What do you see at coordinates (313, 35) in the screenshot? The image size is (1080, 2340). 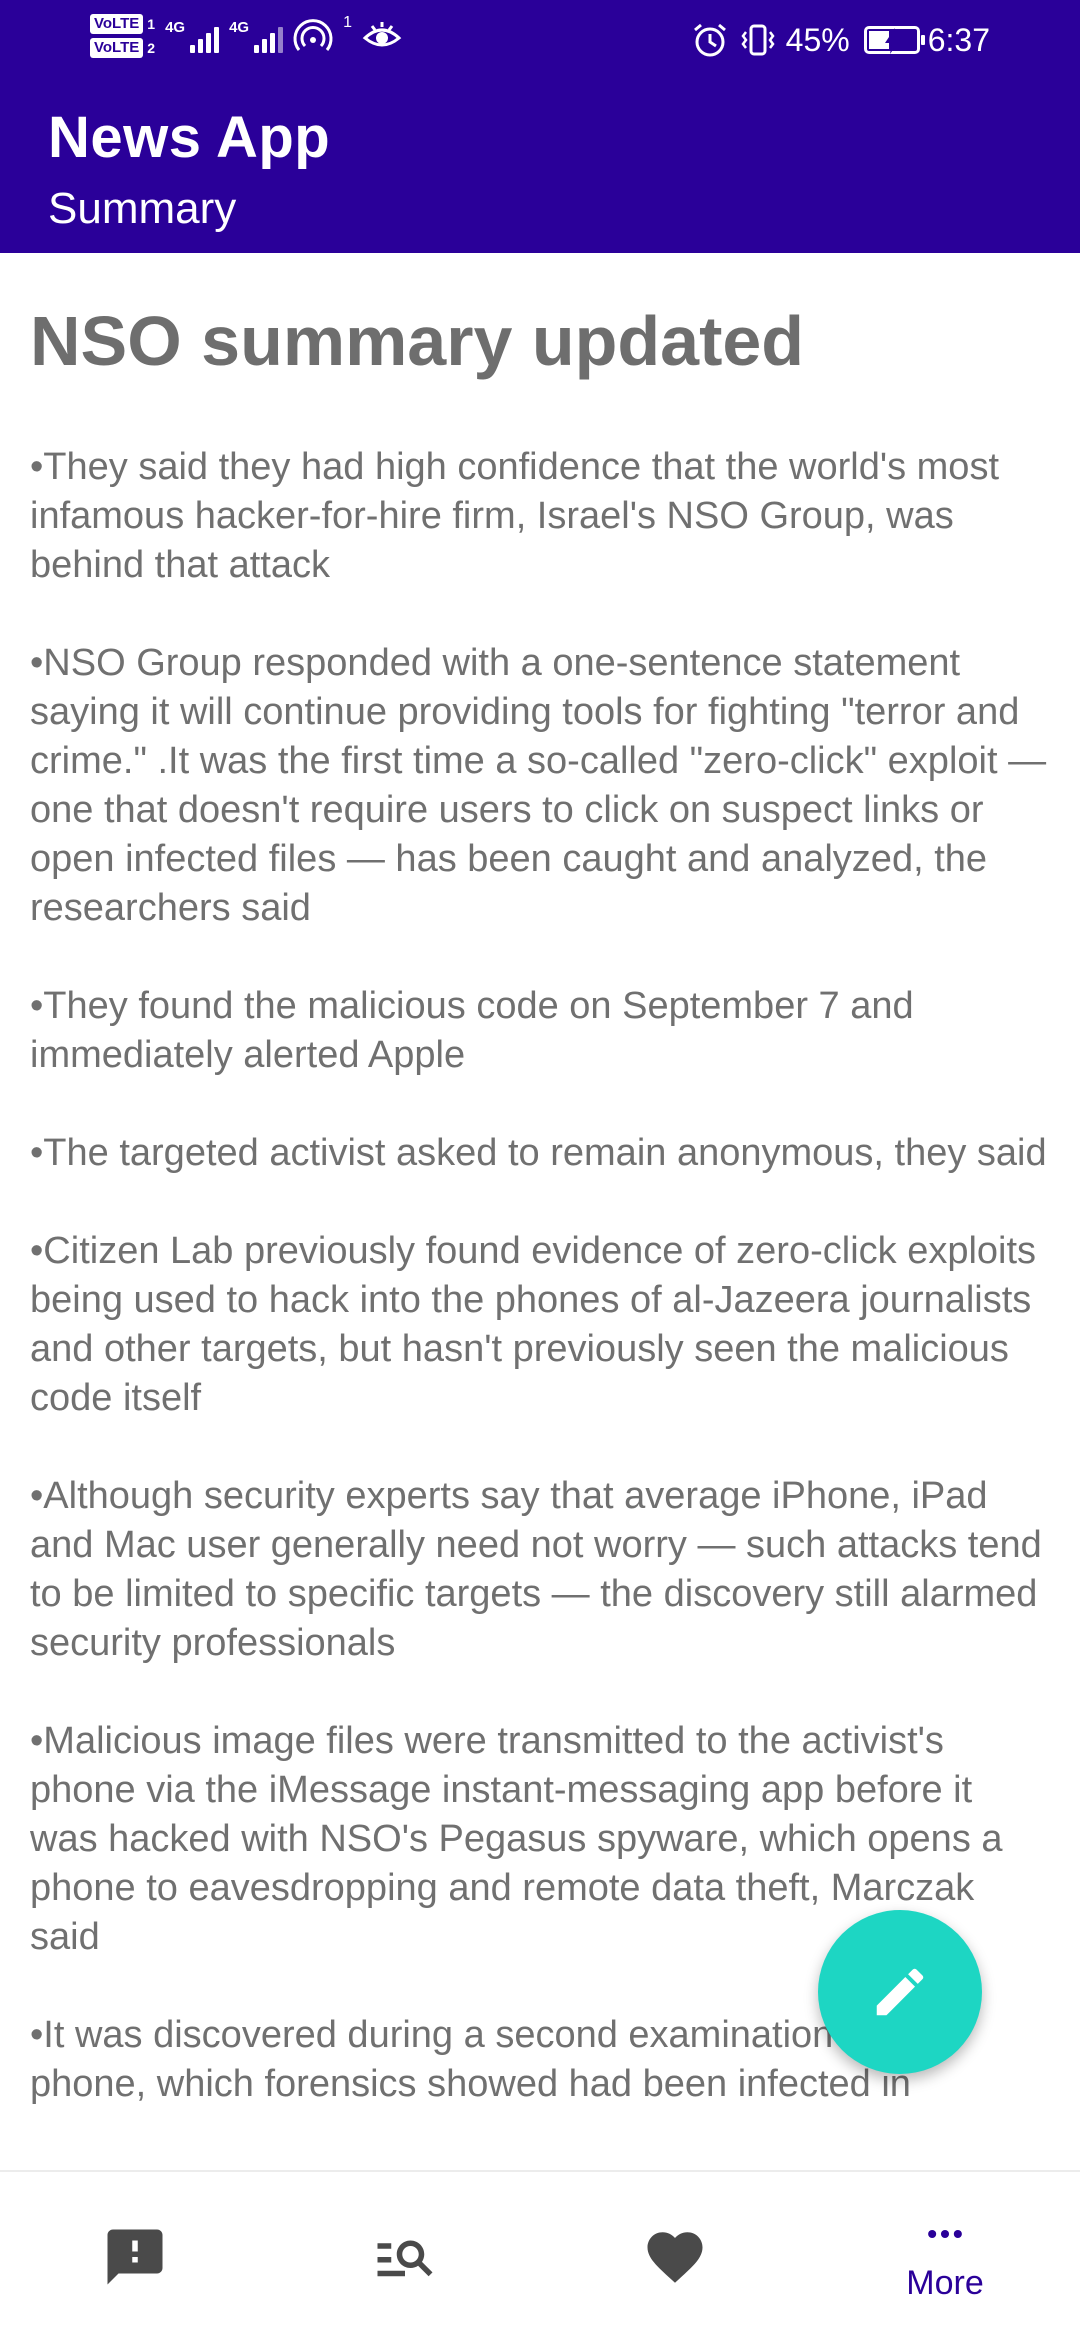 I see `hotspot-icon` at bounding box center [313, 35].